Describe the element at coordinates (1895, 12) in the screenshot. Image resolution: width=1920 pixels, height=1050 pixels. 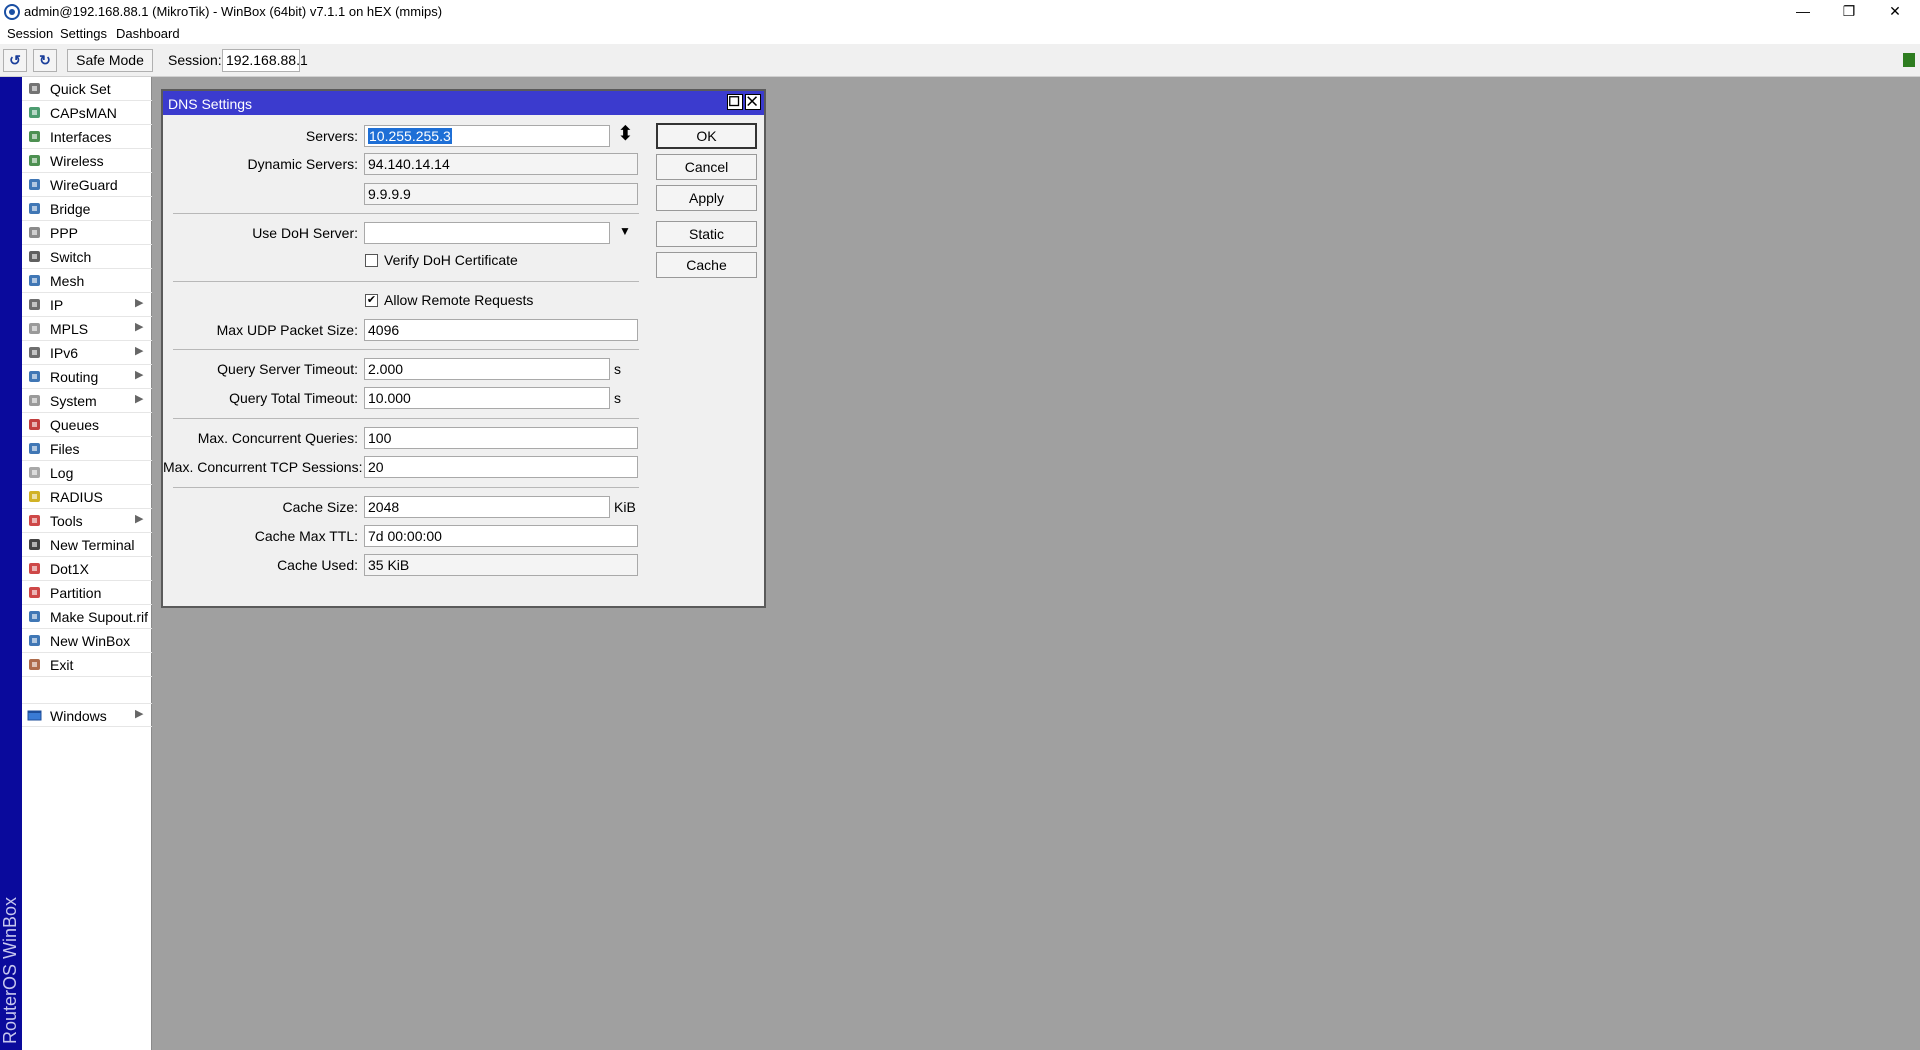
I see `close-button: ✕` at that location.